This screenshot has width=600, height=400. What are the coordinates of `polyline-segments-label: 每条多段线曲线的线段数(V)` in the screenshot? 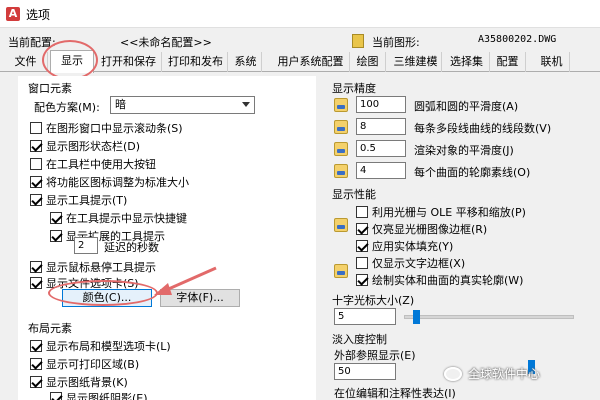 It's located at (483, 128).